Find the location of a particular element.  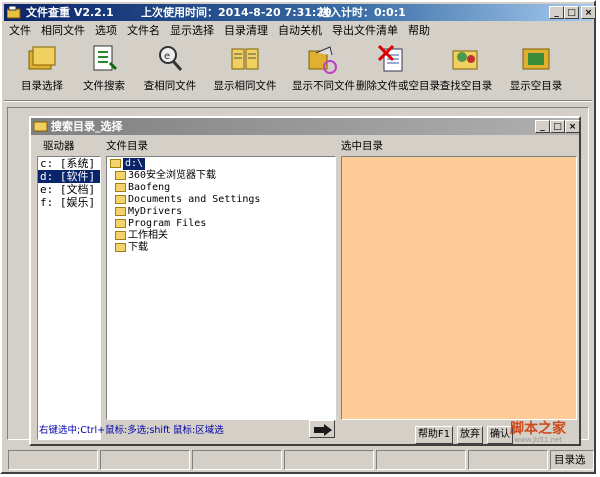

drive-item: f: [娱乐] is located at coordinates (69, 202).